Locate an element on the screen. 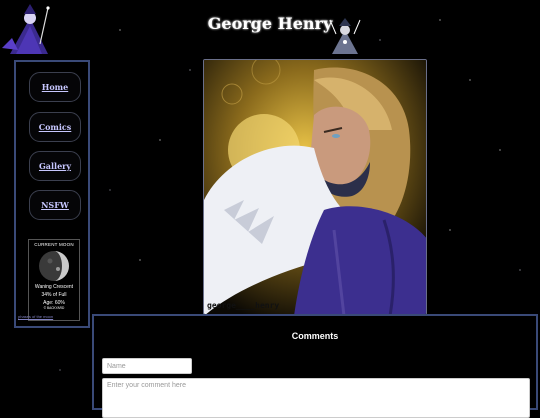 This screenshot has width=540, height=418. moon-phase-name: Waning Crescent is located at coordinates (54, 287).